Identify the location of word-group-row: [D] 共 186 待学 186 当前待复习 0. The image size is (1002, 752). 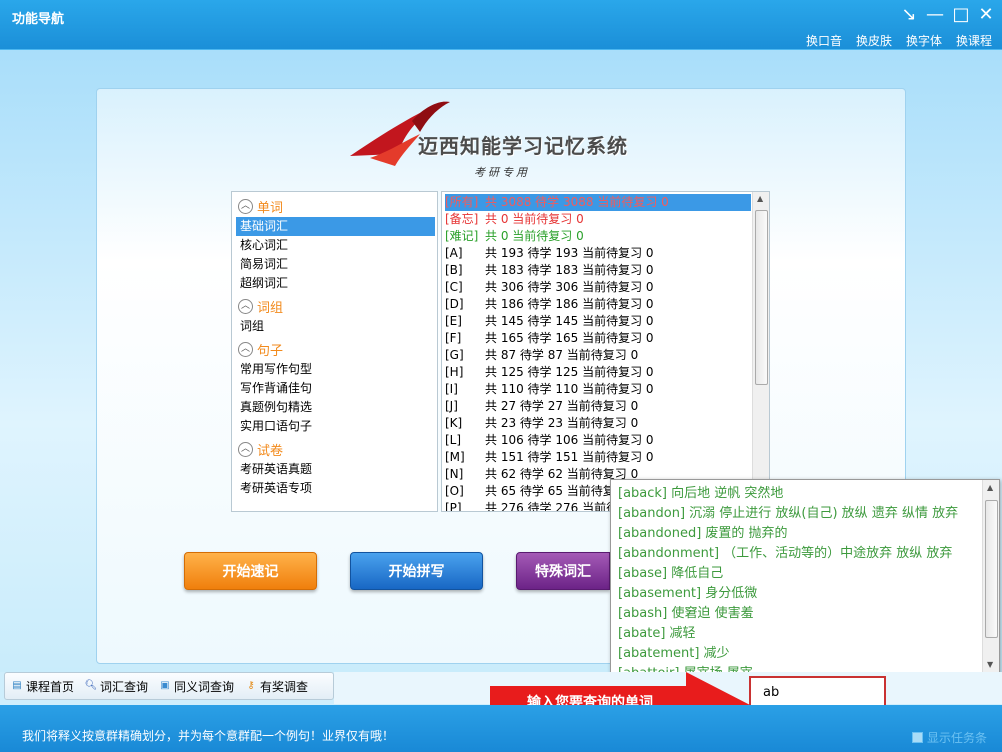
(598, 304).